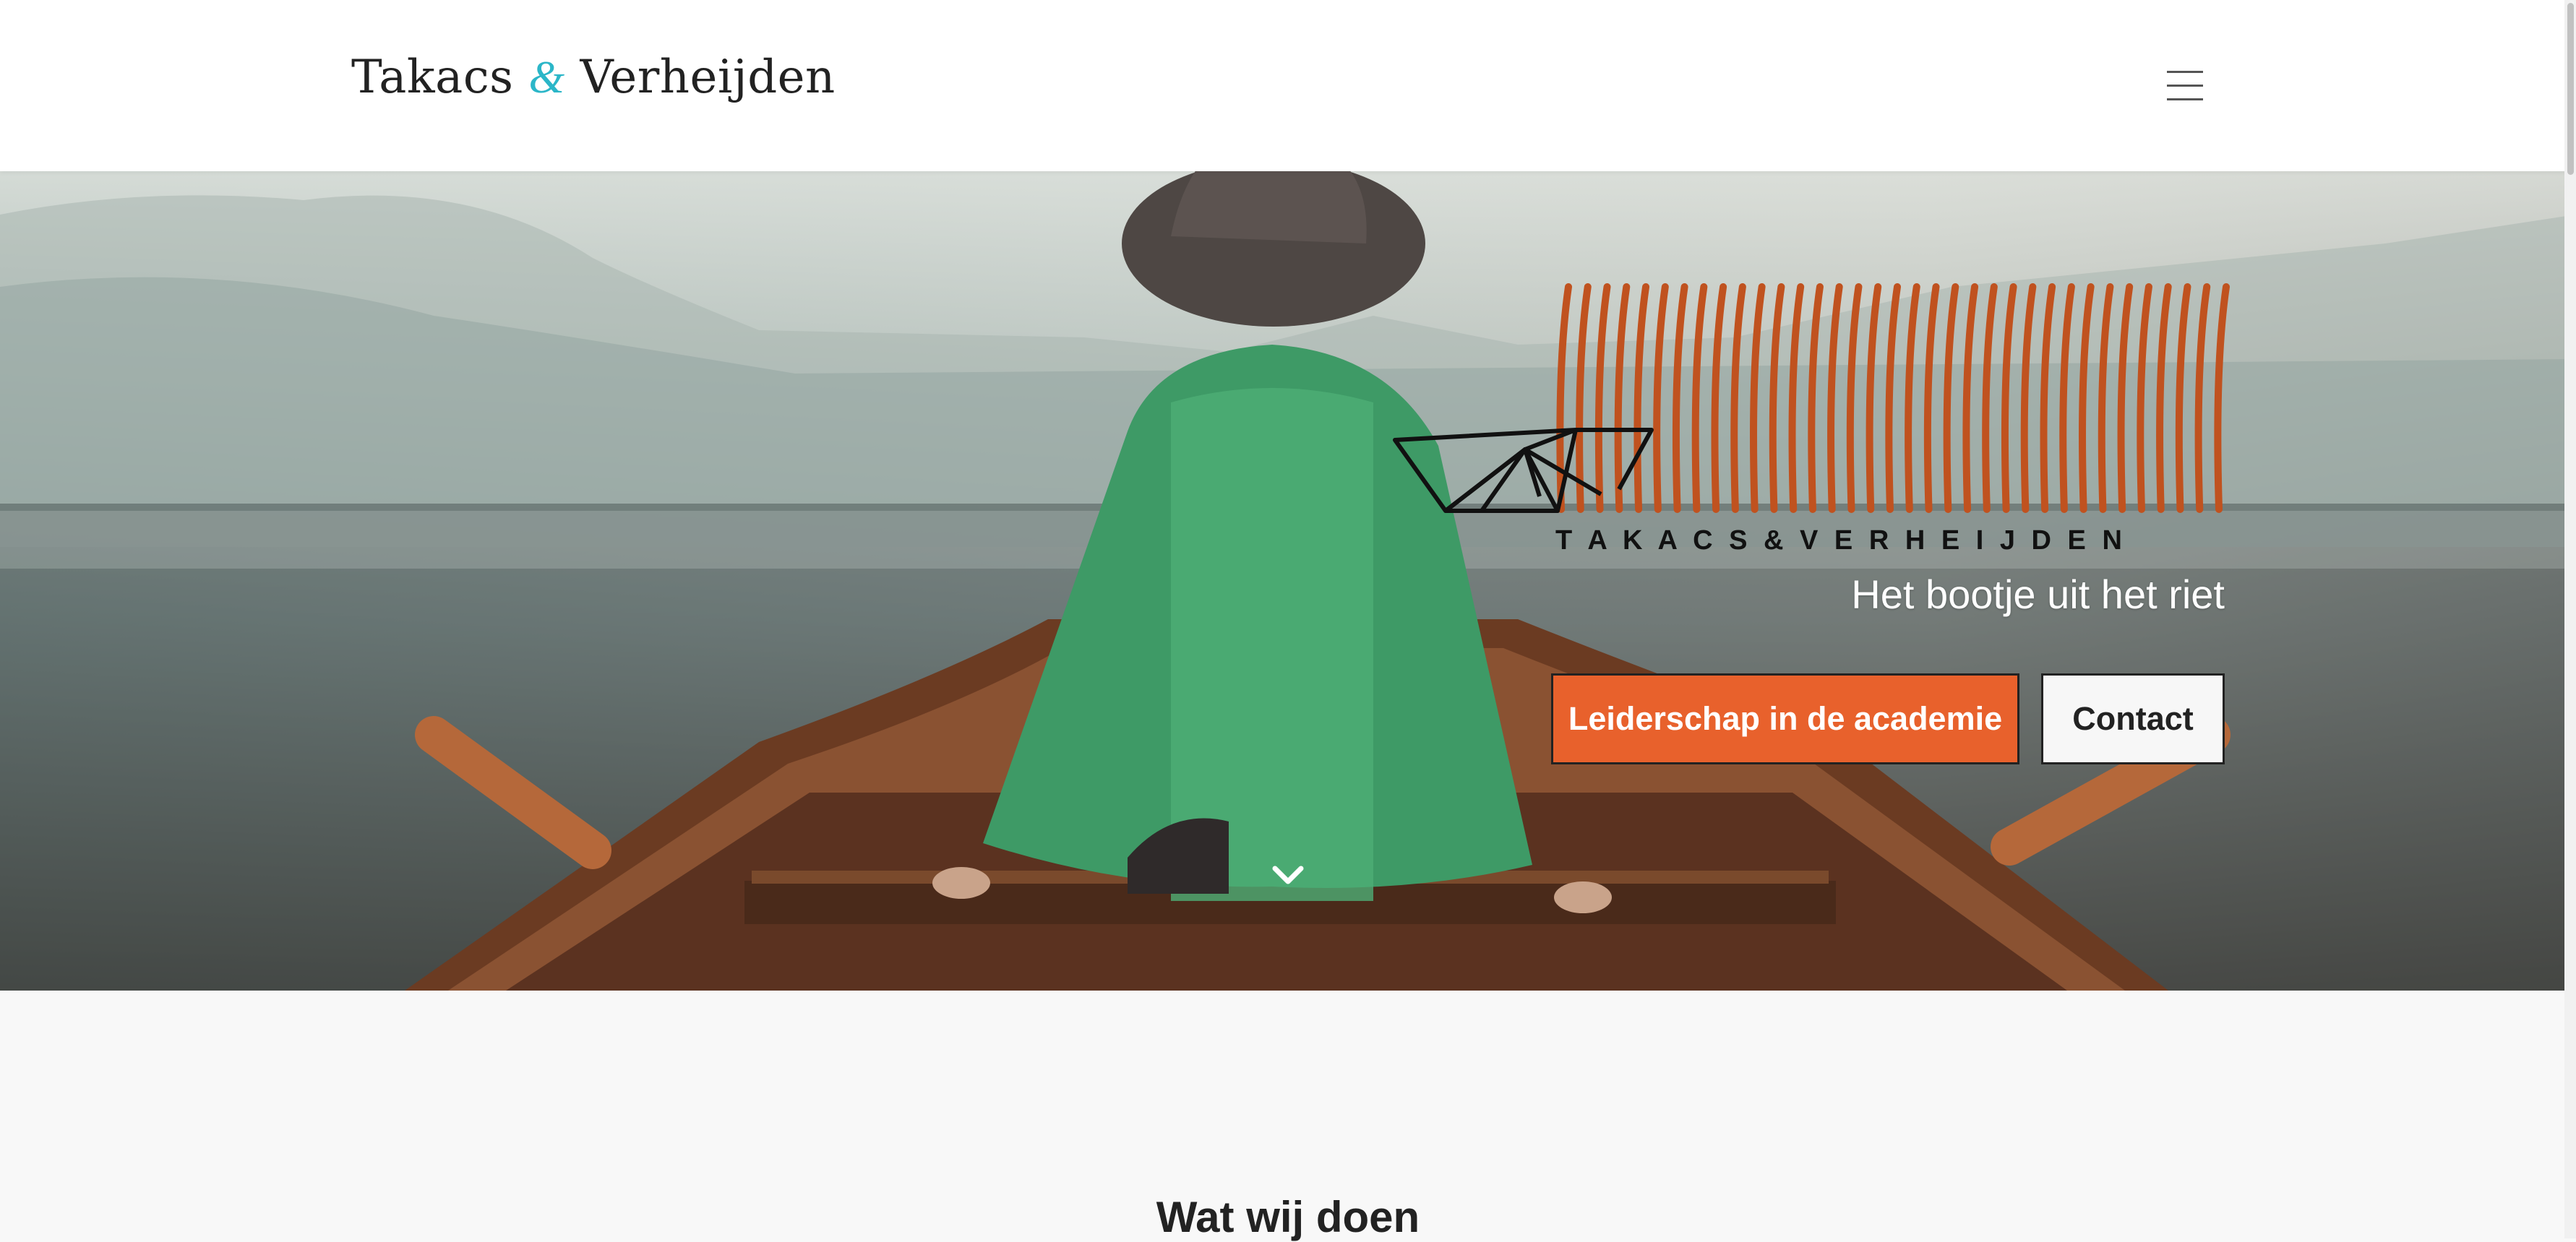 The width and height of the screenshot is (2576, 1242). What do you see at coordinates (708, 77) in the screenshot?
I see `logo-text-part2: Verheijden` at bounding box center [708, 77].